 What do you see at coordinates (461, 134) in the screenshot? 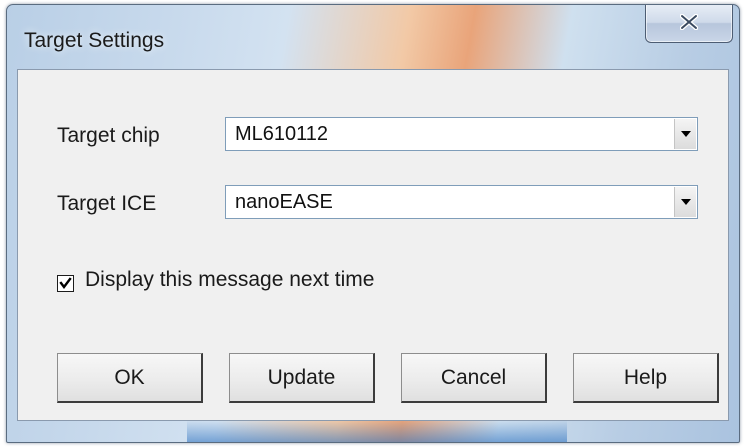
I see `target-chip-dropdown: ML610112` at bounding box center [461, 134].